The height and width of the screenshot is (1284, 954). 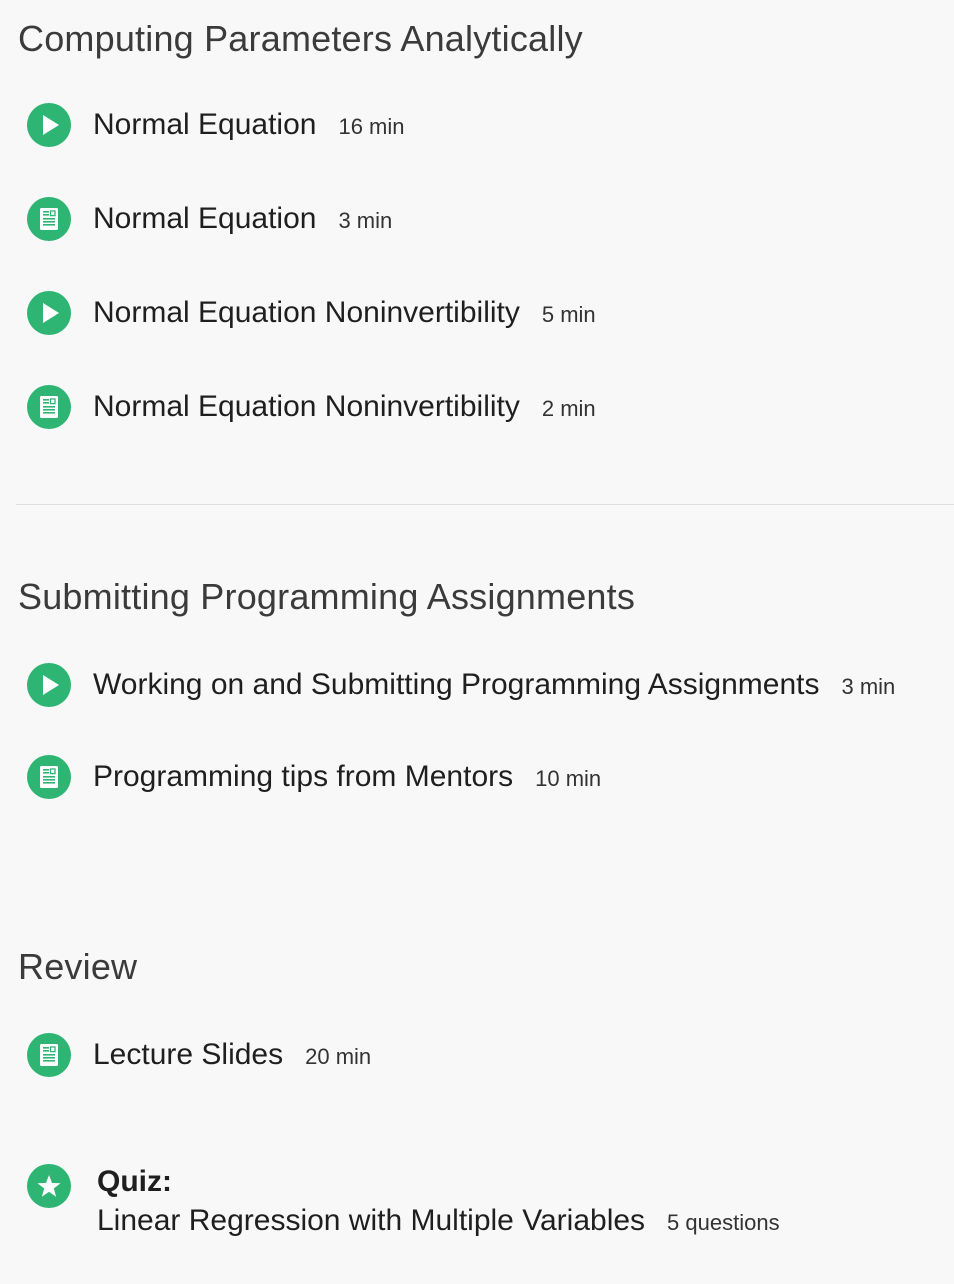 I want to click on lesson-duration: 20 min, so click(x=338, y=1056).